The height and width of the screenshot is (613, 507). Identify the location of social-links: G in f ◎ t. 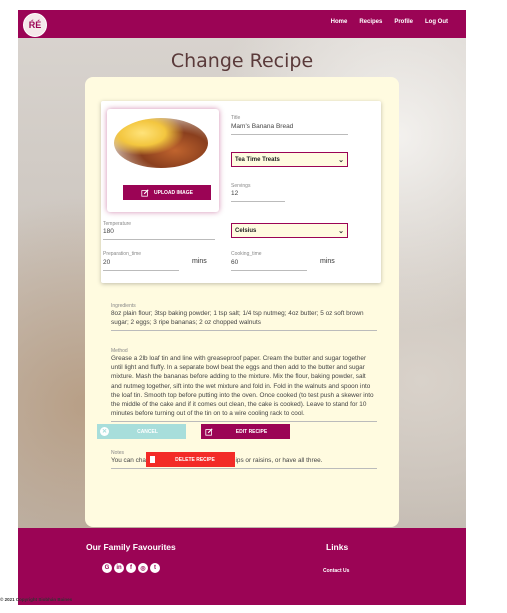
(131, 568).